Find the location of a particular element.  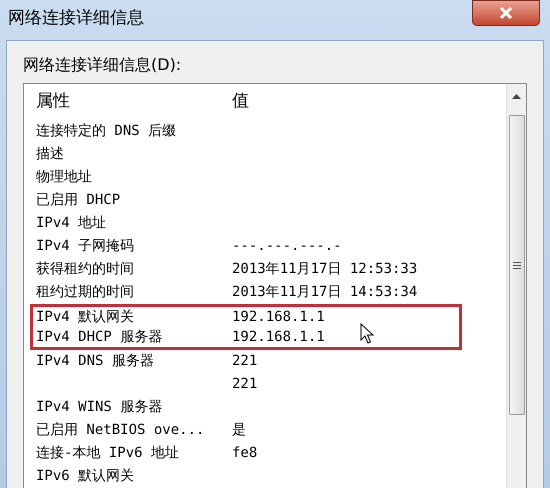

cursor-icon is located at coordinates (367, 334).